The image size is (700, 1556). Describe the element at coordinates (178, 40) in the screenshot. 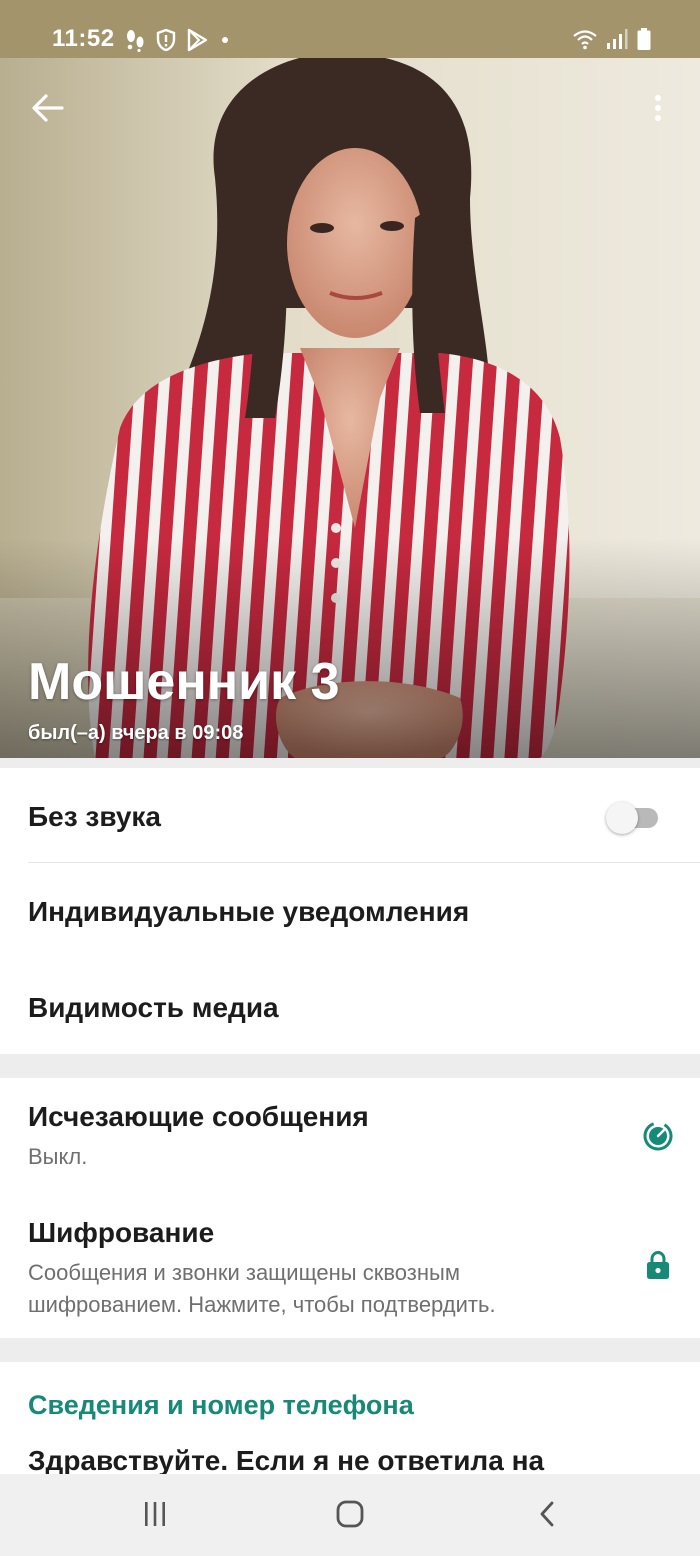

I see `status-notification-icons` at that location.